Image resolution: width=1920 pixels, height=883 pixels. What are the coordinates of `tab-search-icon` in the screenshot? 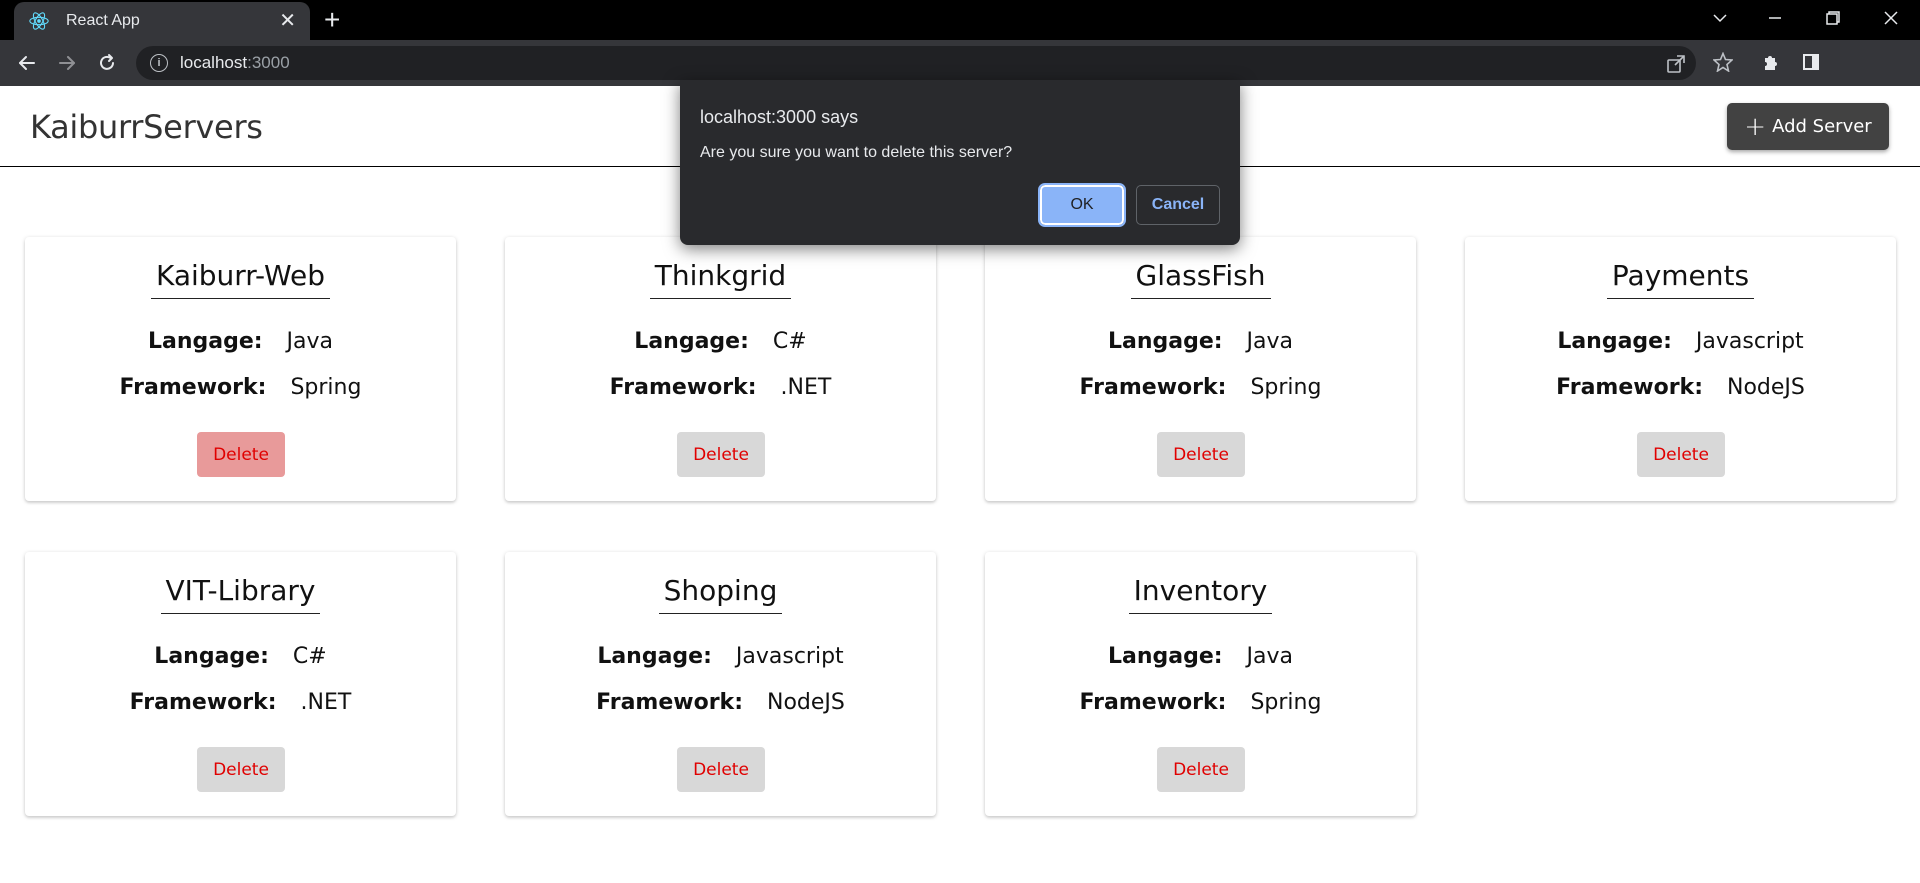 It's located at (1720, 18).